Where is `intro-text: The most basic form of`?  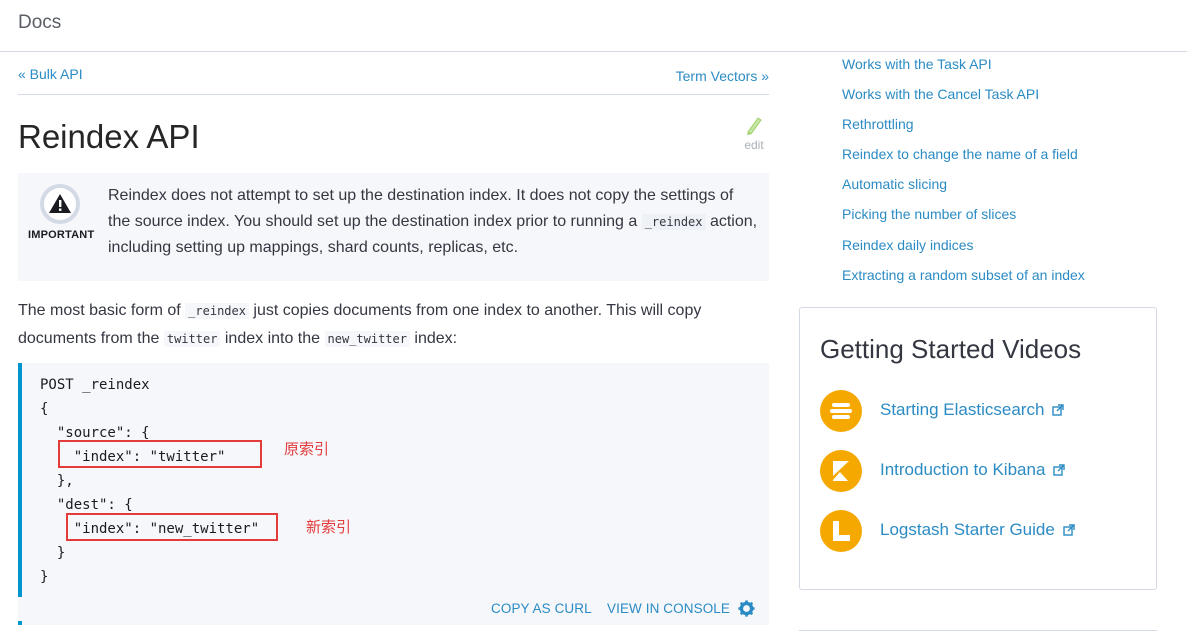 intro-text: The most basic form of is located at coordinates (102, 310).